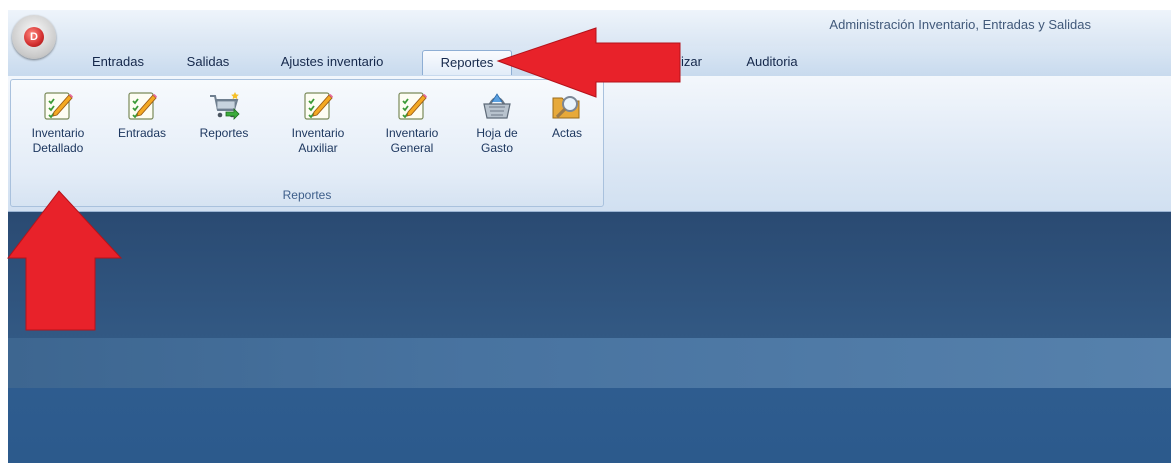 Image resolution: width=1171 pixels, height=463 pixels. I want to click on inventario-general-button: Inventario General, so click(412, 120).